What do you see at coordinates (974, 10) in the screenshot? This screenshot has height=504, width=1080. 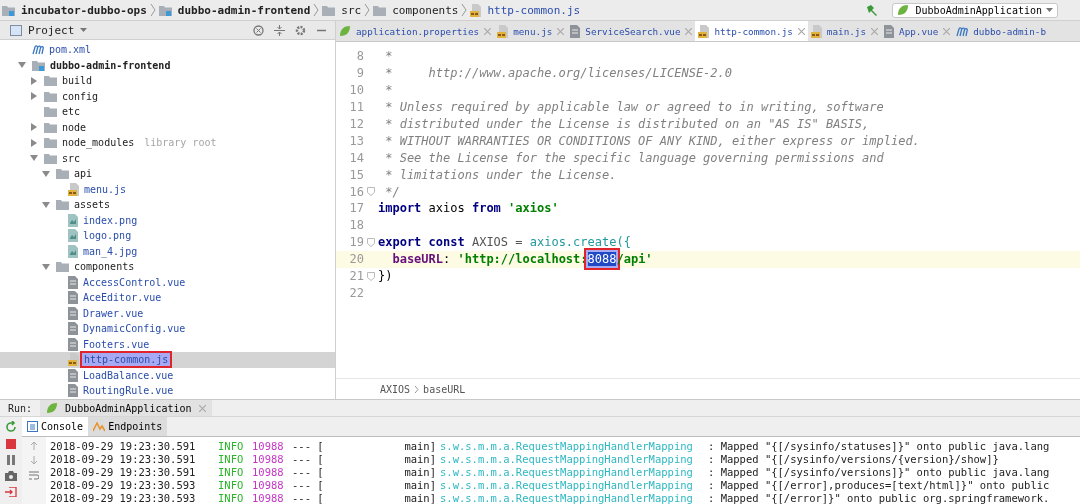 I see `run-configuration-dropdown: DubboAdminApplication` at bounding box center [974, 10].